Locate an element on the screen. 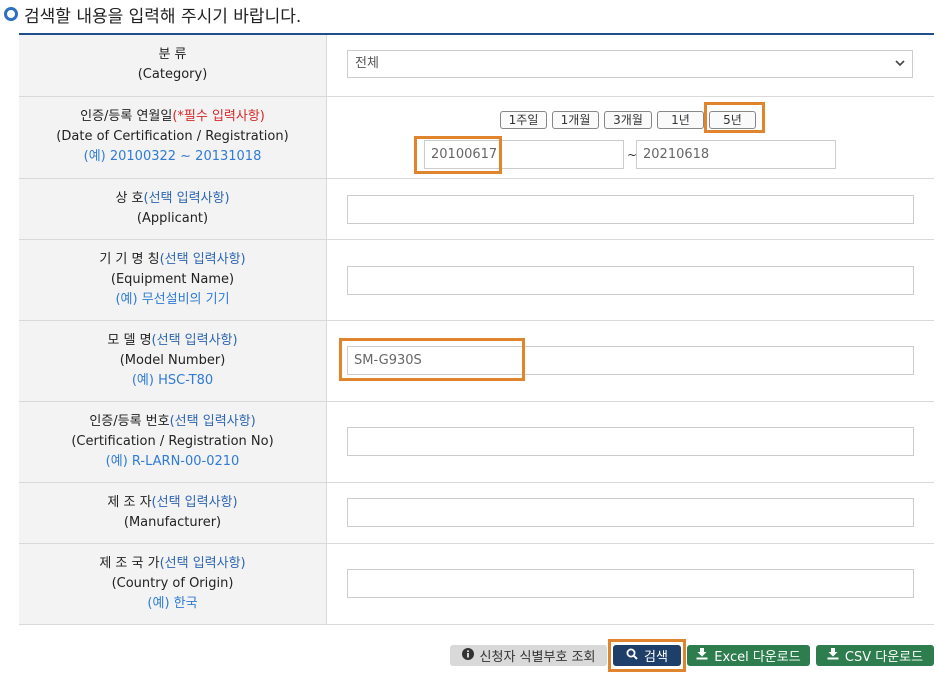 The height and width of the screenshot is (677, 941). equipment-name-input is located at coordinates (630, 280).